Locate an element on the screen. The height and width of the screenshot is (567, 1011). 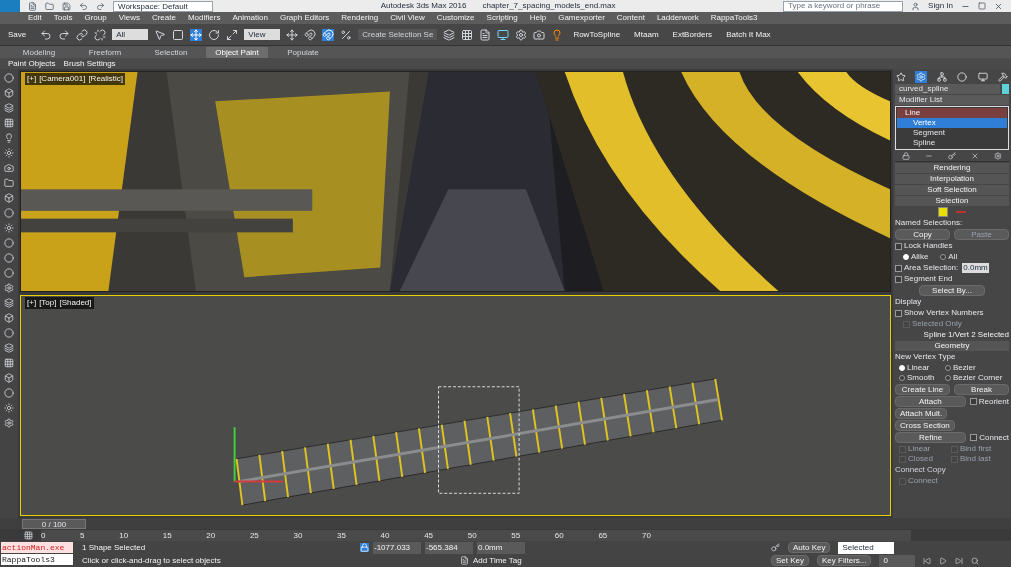
refine-button: Refine is located at coordinates (931, 437).